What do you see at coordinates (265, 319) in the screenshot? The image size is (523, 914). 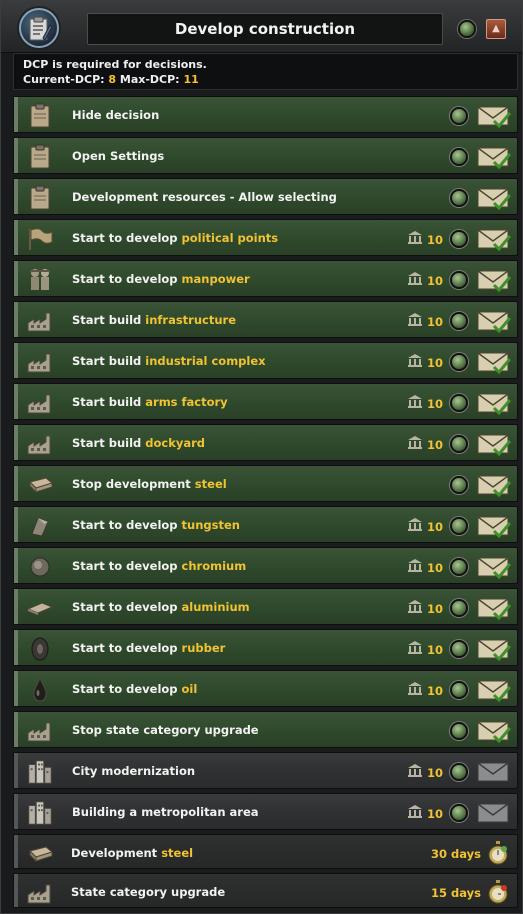 I see `decision-row: Start build infrastructure 10` at bounding box center [265, 319].